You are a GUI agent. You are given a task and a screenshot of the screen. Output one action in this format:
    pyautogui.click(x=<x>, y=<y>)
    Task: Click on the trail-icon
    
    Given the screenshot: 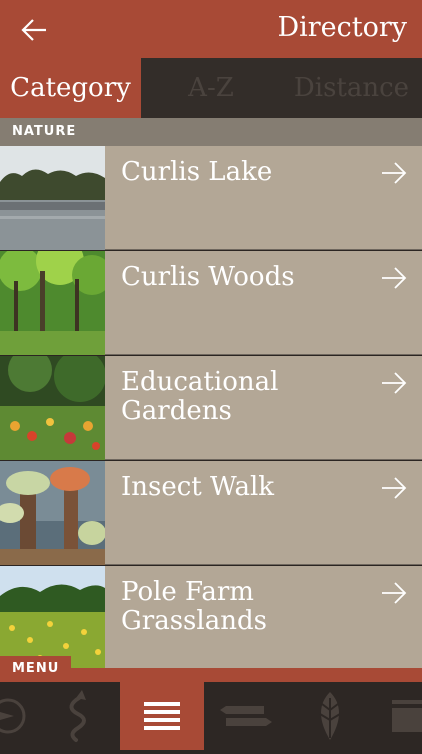 What is the action you would take?
    pyautogui.click(x=79, y=716)
    